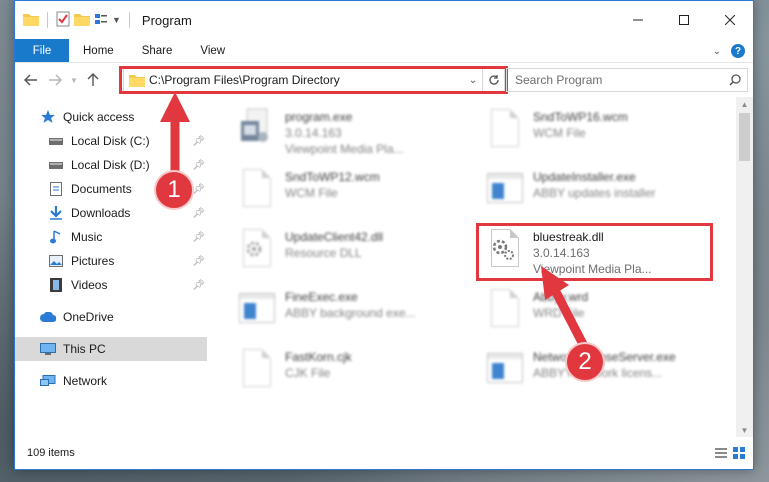 The image size is (769, 482). Describe the element at coordinates (351, 372) in the screenshot. I see `file-item: FastKorn.cjk CJK File` at that location.